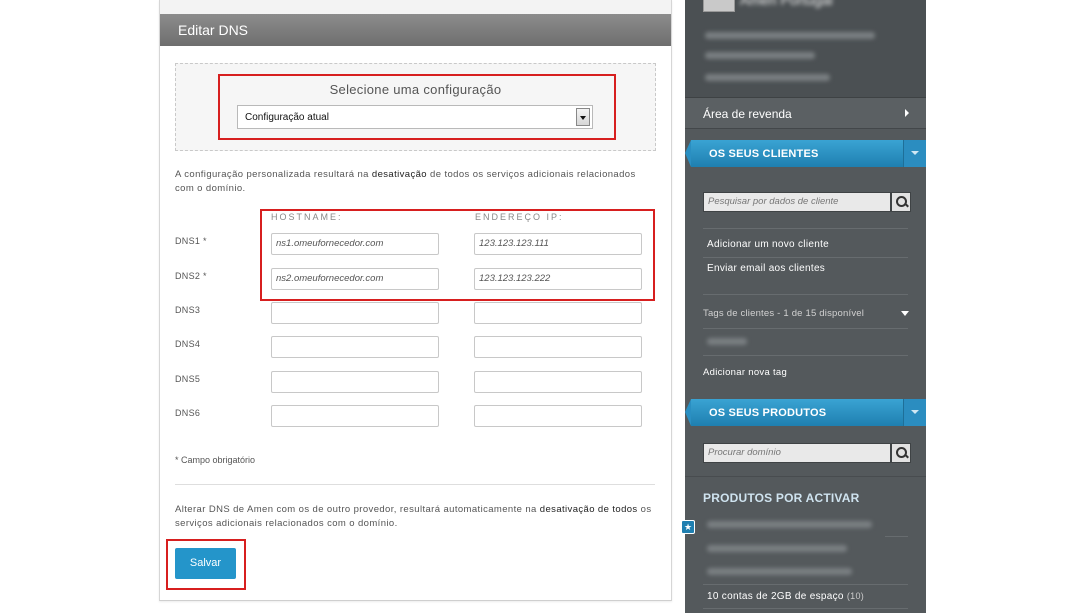 This screenshot has height=613, width=1085. I want to click on notice2-bold: desativação de todos, so click(588, 509).